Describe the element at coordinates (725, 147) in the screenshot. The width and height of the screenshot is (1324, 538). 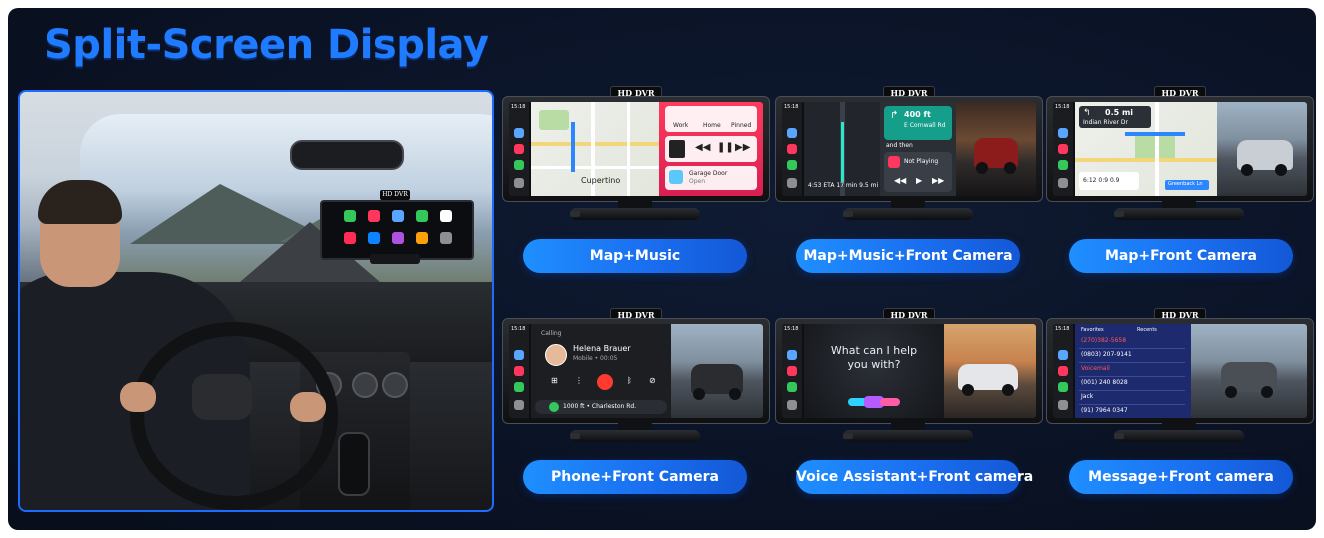
I see `pause-icon: ❚❚` at that location.